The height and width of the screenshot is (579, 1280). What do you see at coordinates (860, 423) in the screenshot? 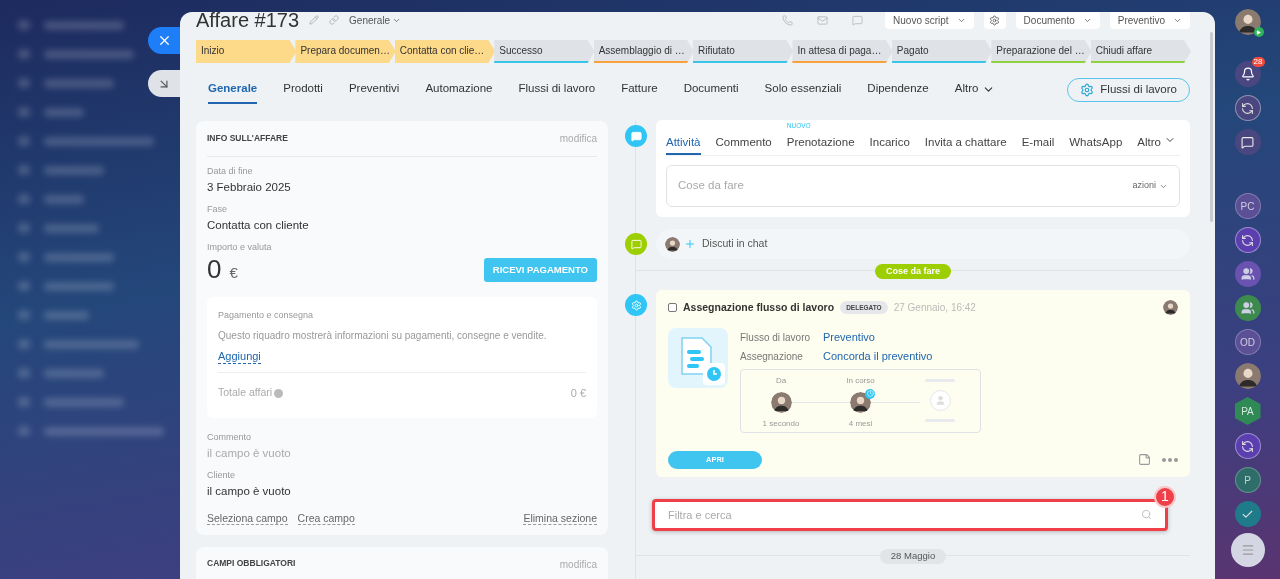
I see `step-time: 4 mesi` at bounding box center [860, 423].